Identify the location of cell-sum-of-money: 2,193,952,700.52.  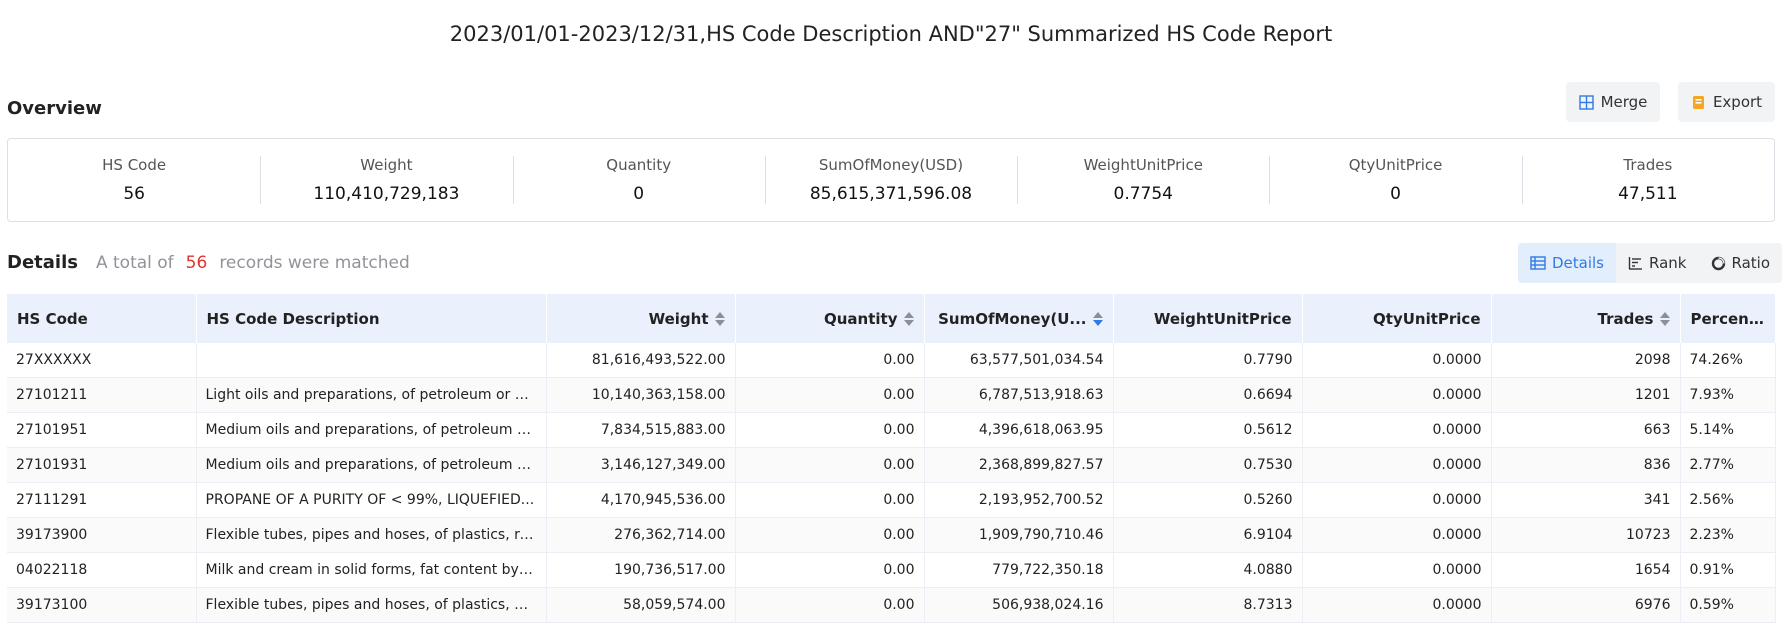
(1018, 500).